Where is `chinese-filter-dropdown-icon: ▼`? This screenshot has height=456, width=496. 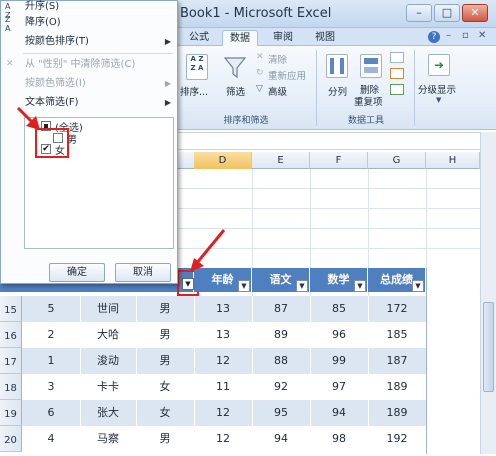
chinese-filter-dropdown-icon: ▼ is located at coordinates (302, 286).